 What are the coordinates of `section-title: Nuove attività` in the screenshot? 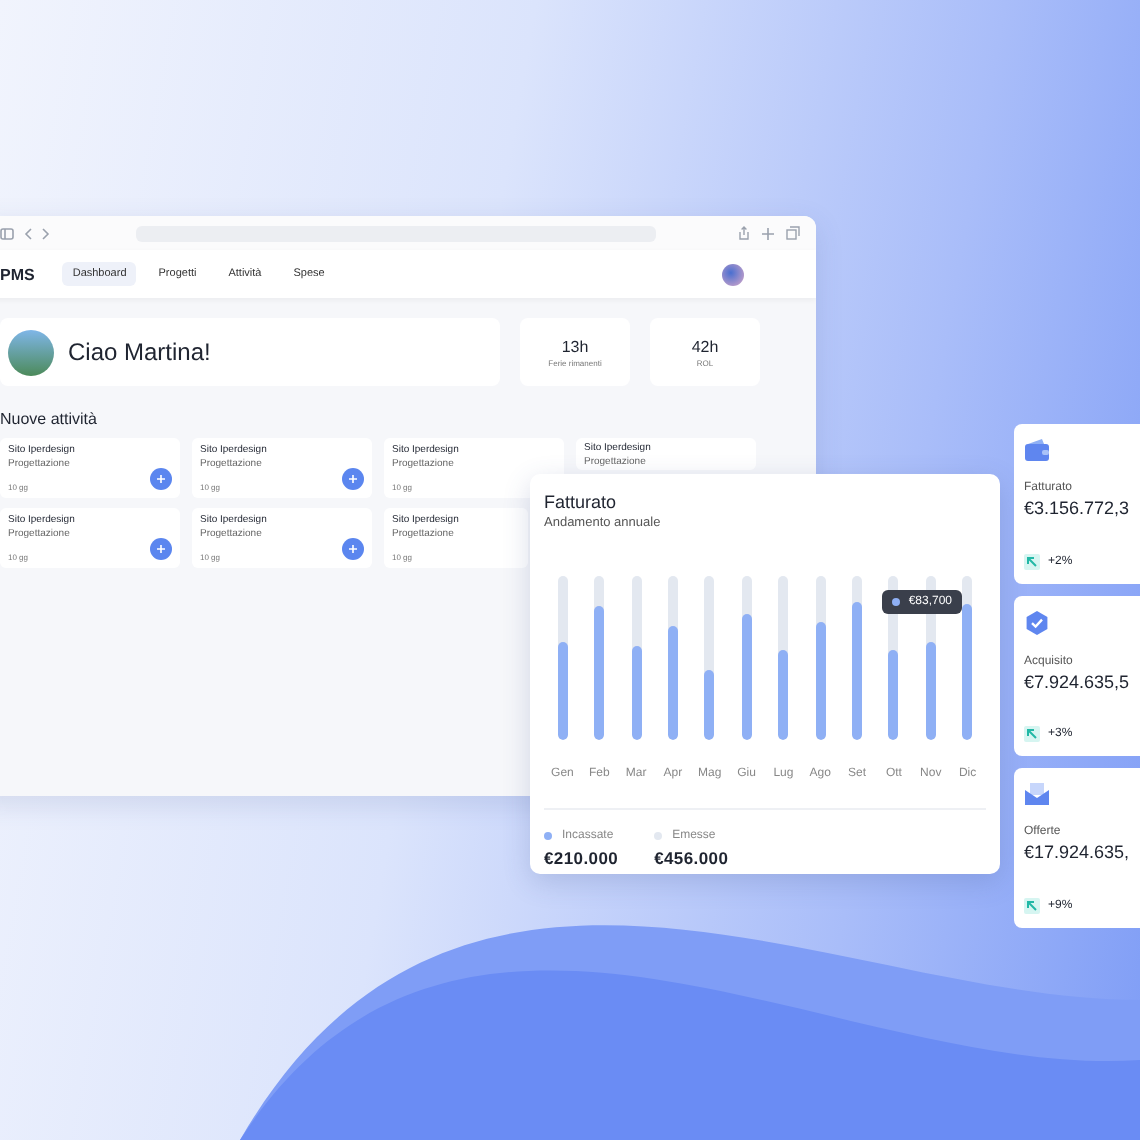 It's located at (49, 419).